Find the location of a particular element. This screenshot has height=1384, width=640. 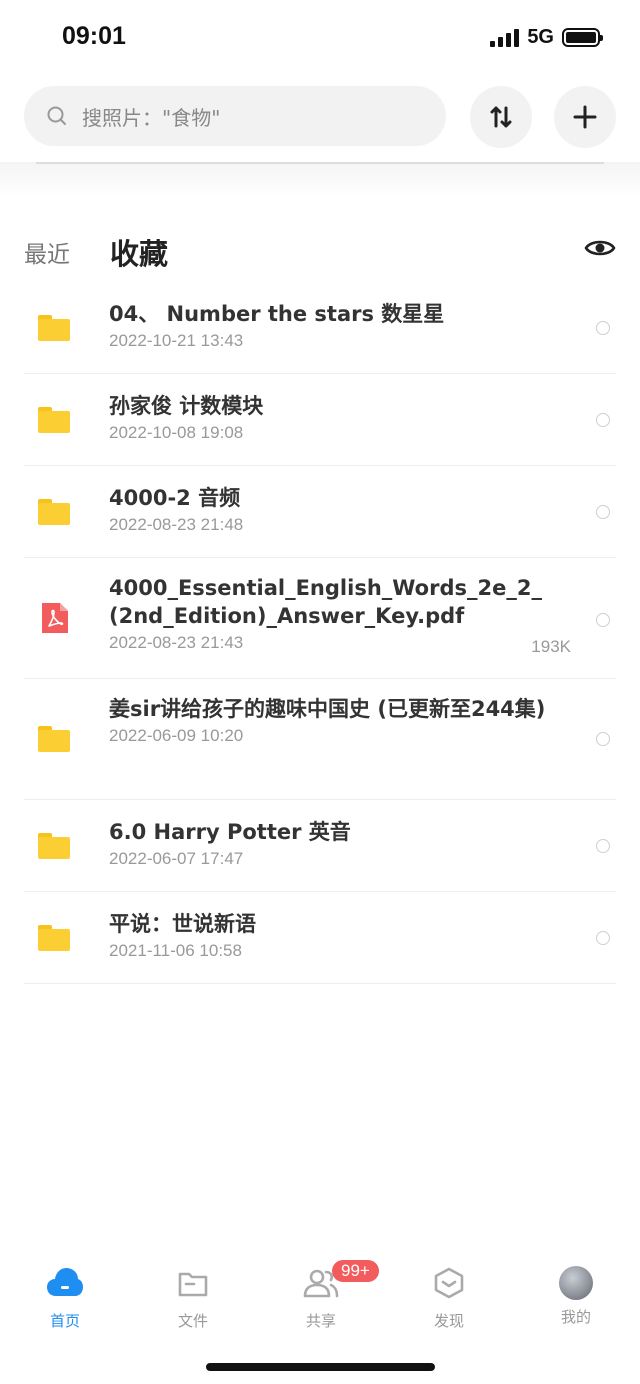

add-button is located at coordinates (585, 117).